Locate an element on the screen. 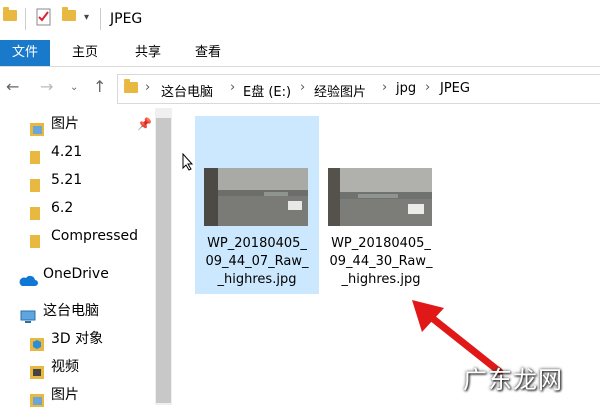 The height and width of the screenshot is (417, 600). sidebar-item-3d-objects: 3D 对象 is located at coordinates (75, 339).